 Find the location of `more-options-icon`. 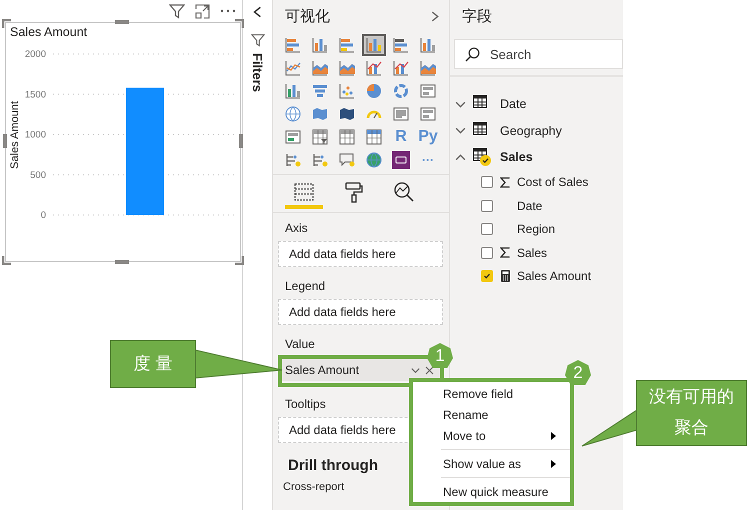

more-options-icon is located at coordinates (228, 11).